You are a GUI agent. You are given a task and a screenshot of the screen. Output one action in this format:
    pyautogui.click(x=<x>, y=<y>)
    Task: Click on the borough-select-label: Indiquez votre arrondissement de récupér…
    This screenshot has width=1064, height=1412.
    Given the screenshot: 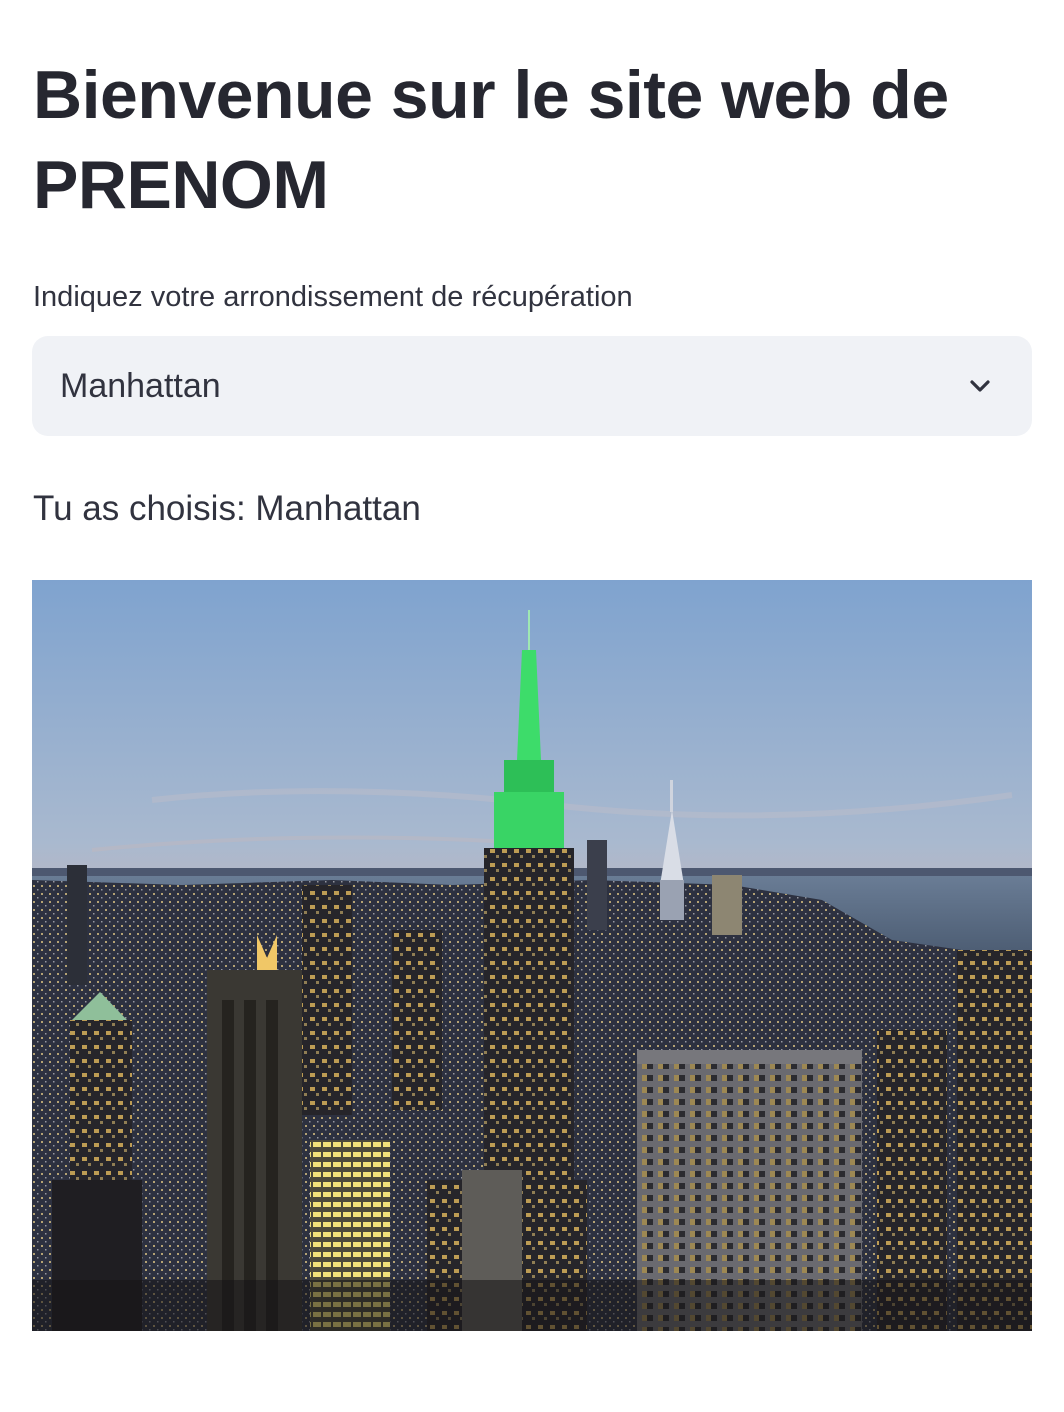 What is the action you would take?
    pyautogui.click(x=333, y=297)
    